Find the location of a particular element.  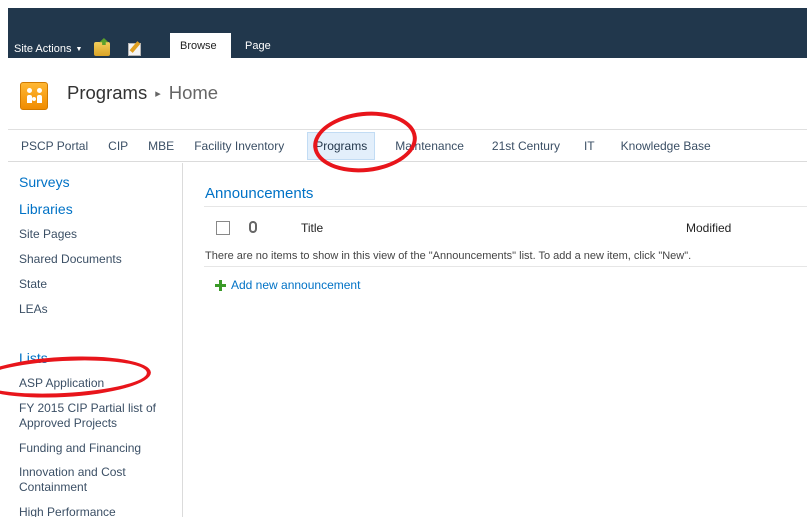

quick-launch-item-funding-and-financing: Funding and Financing is located at coordinates (99, 448).